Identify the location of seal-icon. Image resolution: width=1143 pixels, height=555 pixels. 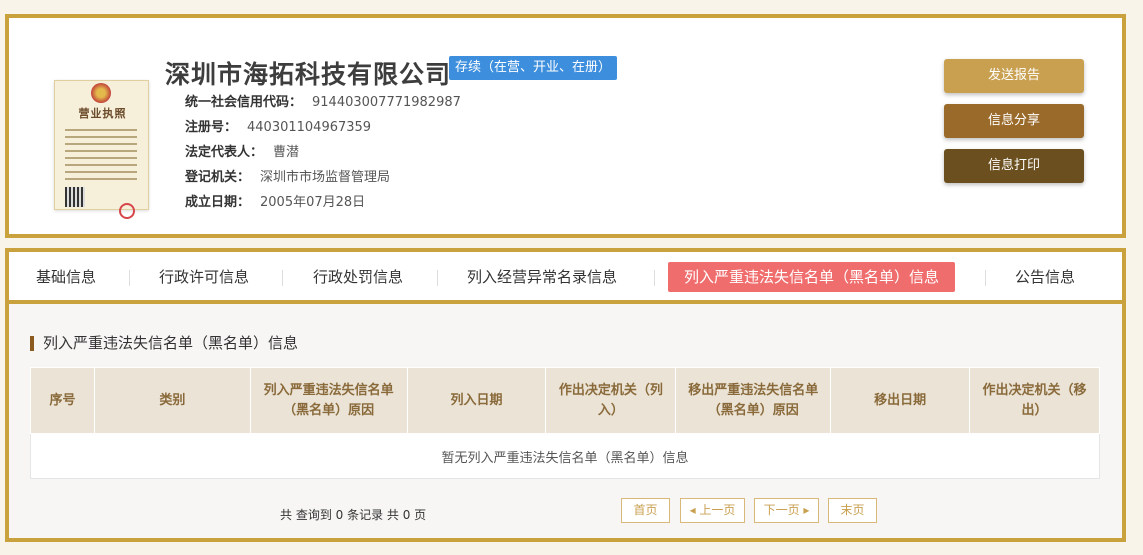
(127, 211).